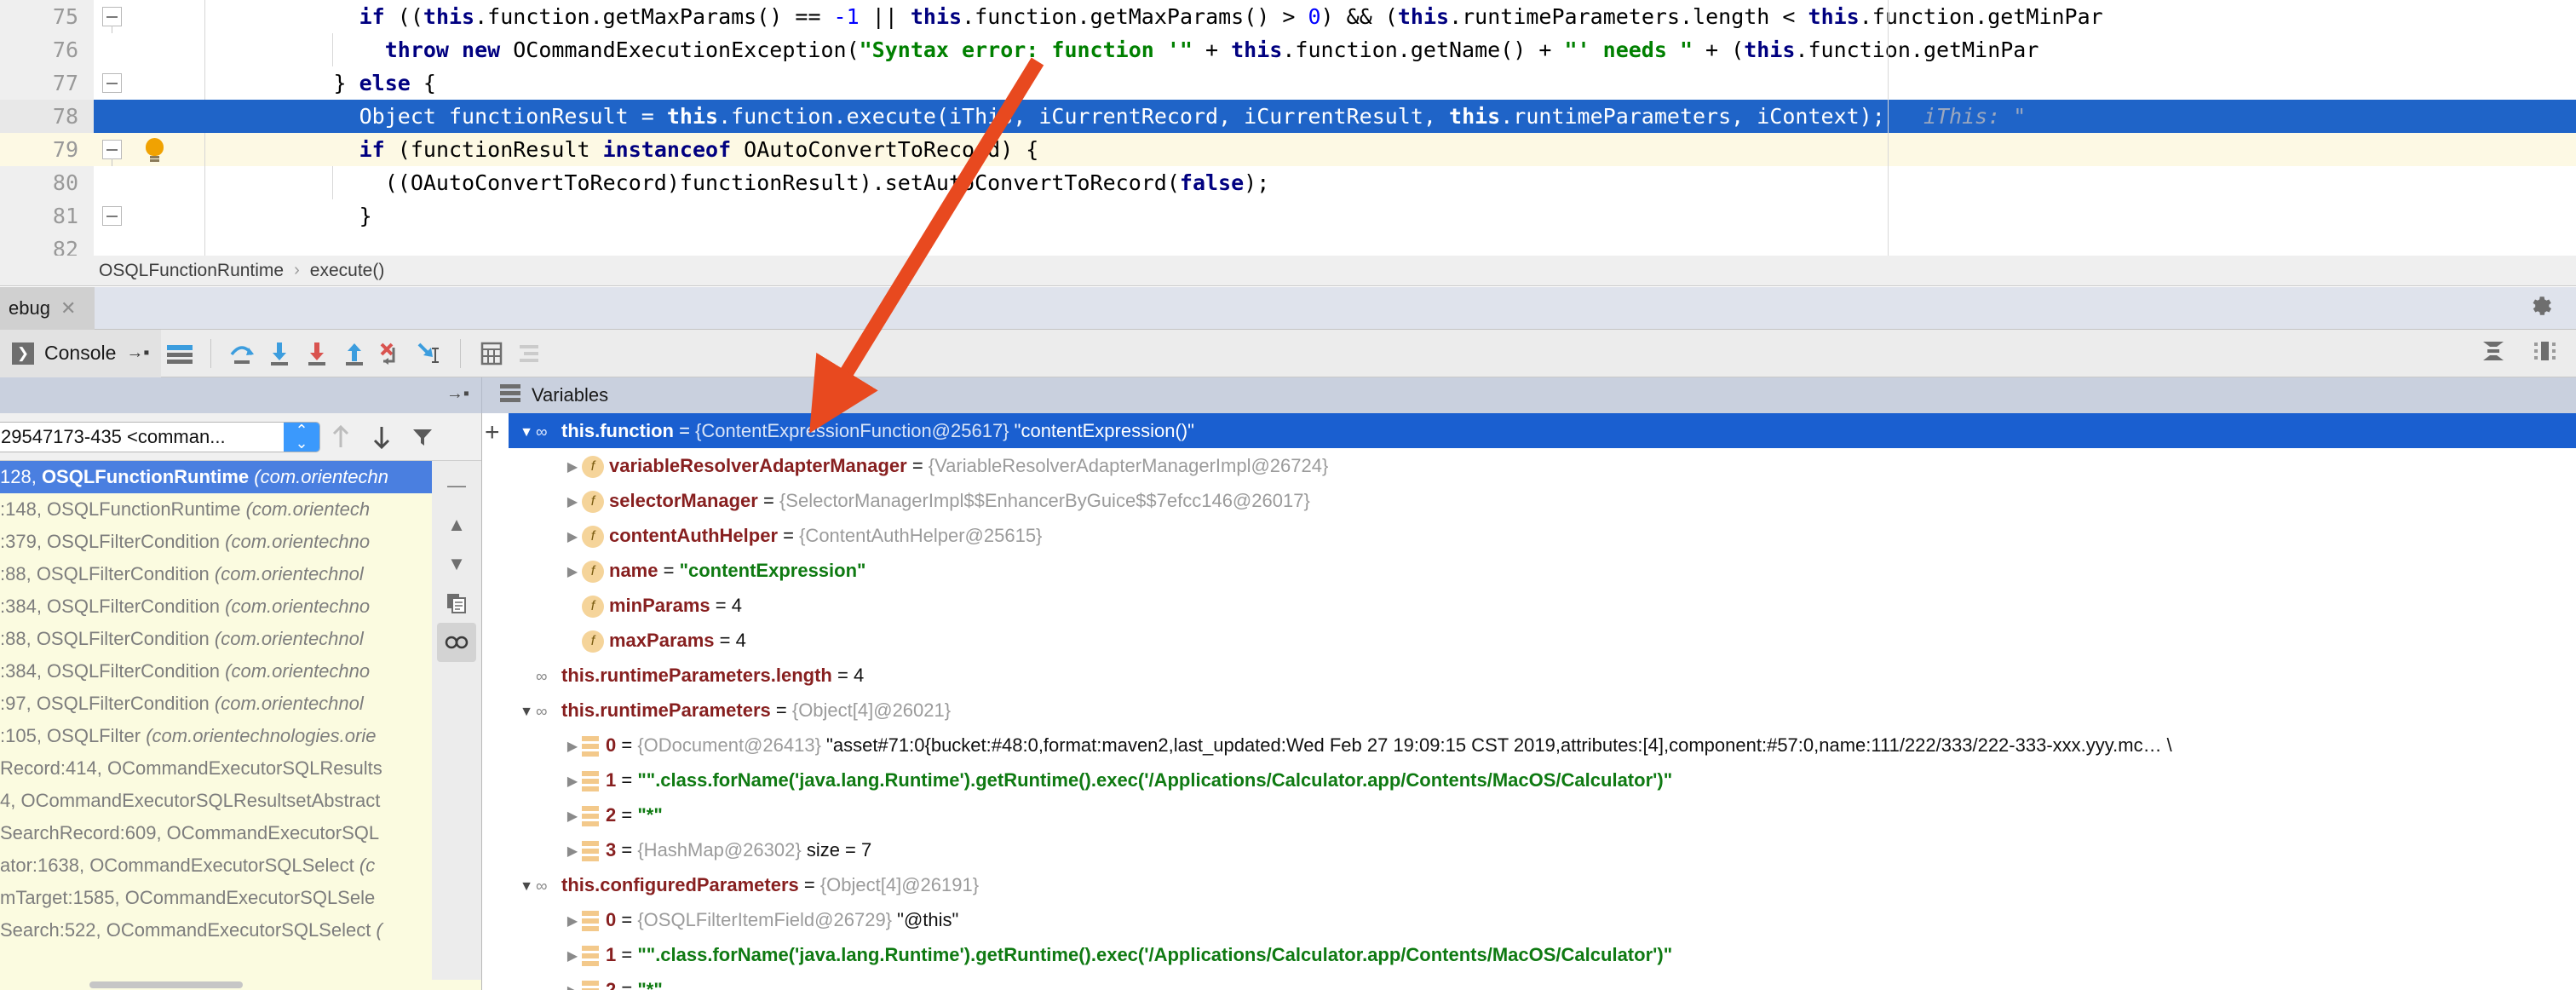  Describe the element at coordinates (457, 642) in the screenshot. I see `mute-watches-icon` at that location.